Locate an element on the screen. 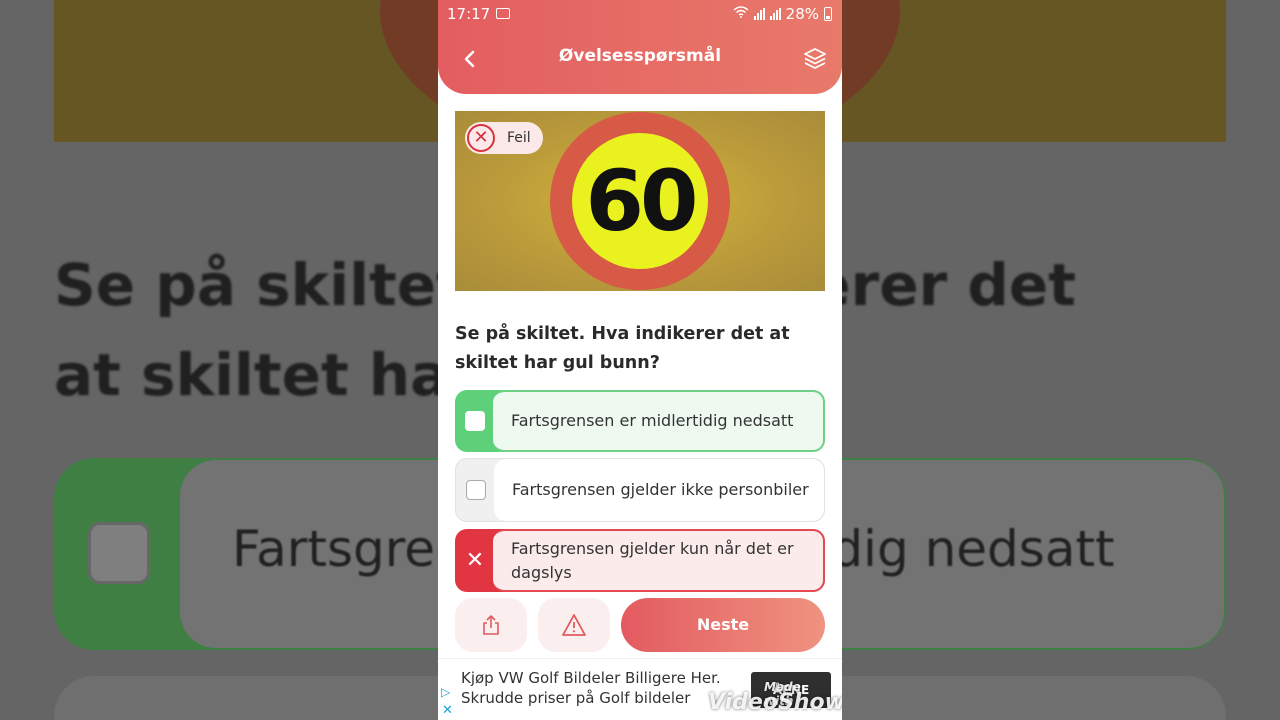  option-label: Fartsgrensen gjelder ikke personbiler is located at coordinates (659, 490).